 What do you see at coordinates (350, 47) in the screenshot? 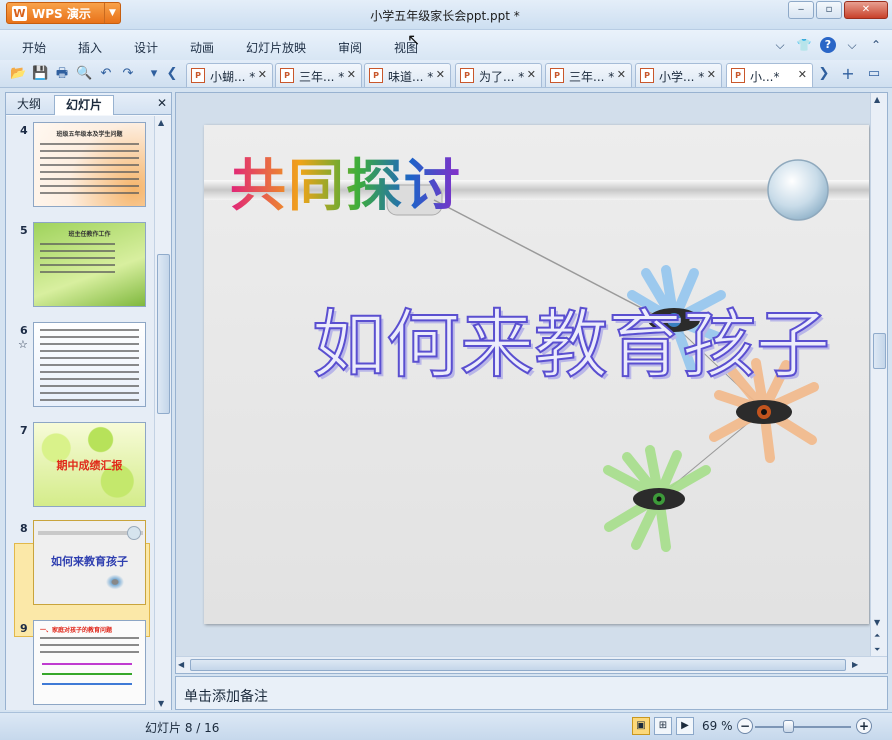
I see `menu-review: 审阅` at bounding box center [350, 47].